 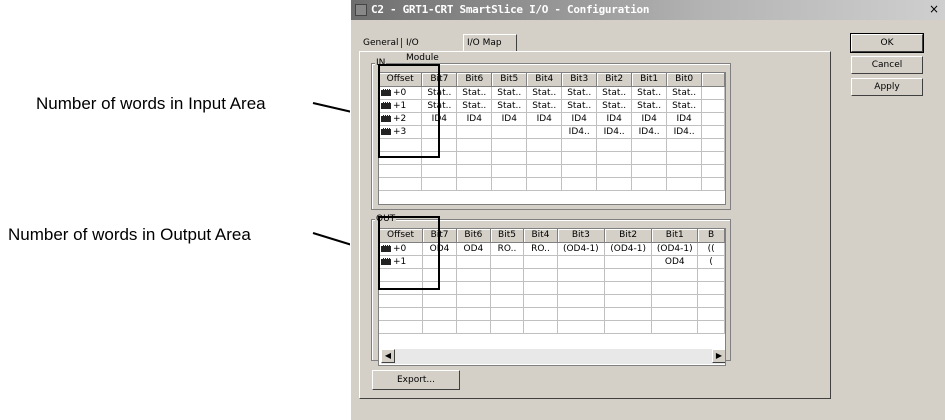 I want to click on scroll-right-button: ▶, so click(x=718, y=356).